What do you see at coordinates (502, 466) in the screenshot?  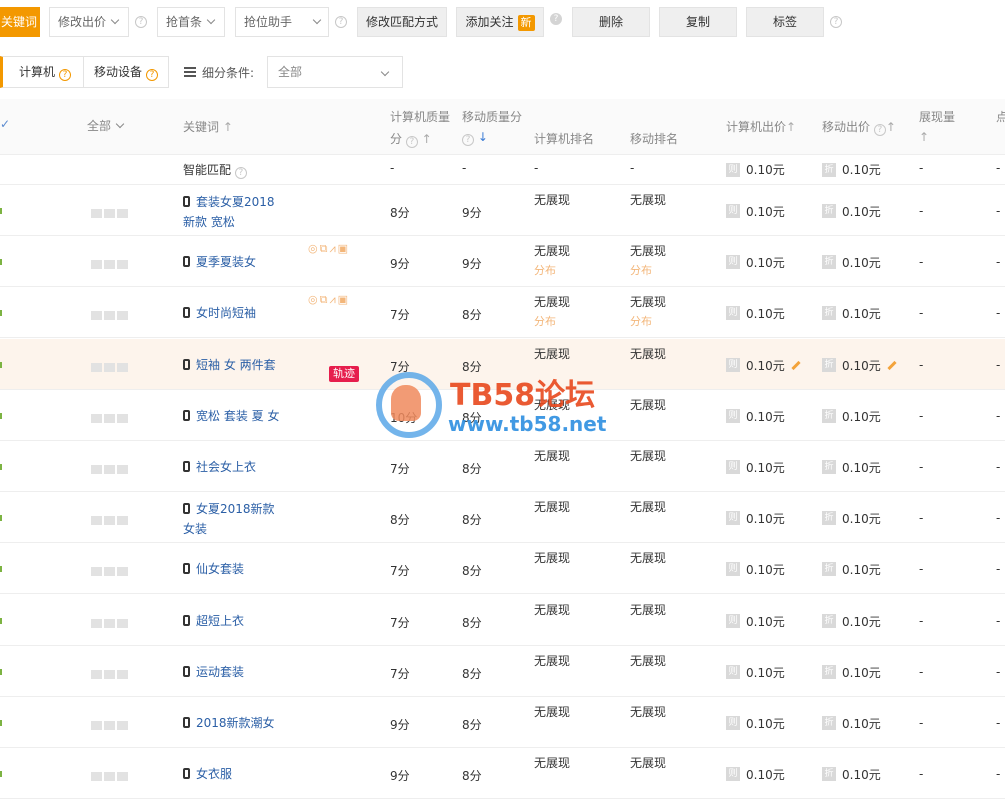 I see `table-row: 社会女上衣 7分 8分 无展现 无展现则 0.10元折 0.10元 - -` at bounding box center [502, 466].